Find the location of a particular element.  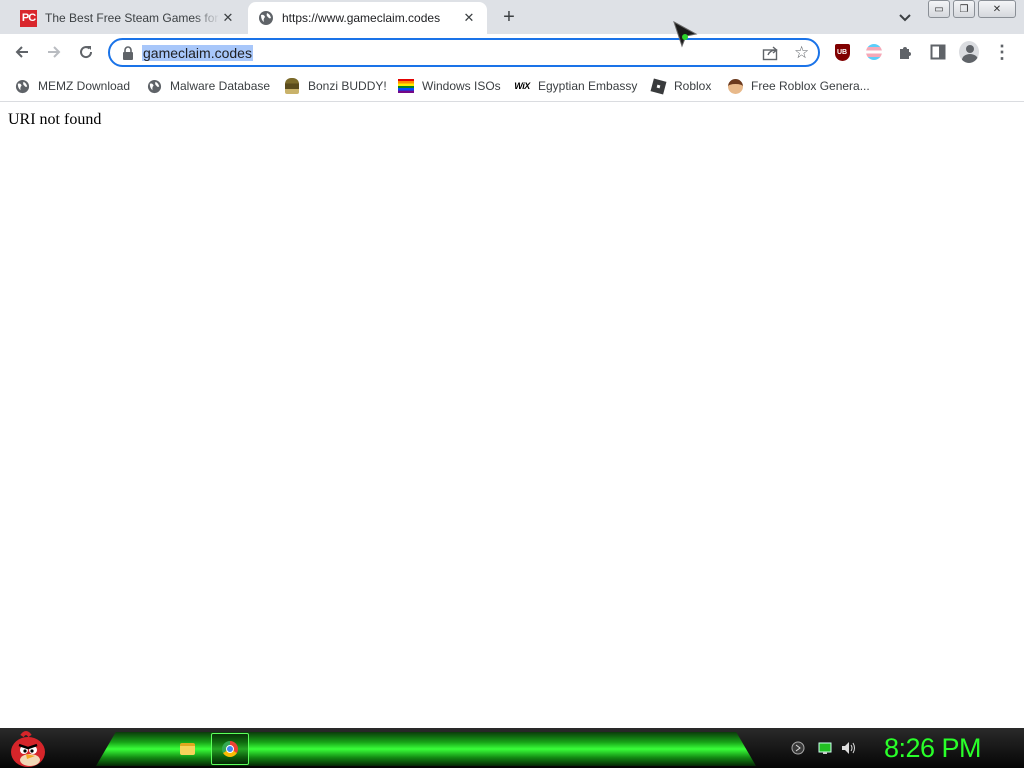

url-text: gameclaim.codes is located at coordinates (197, 53).